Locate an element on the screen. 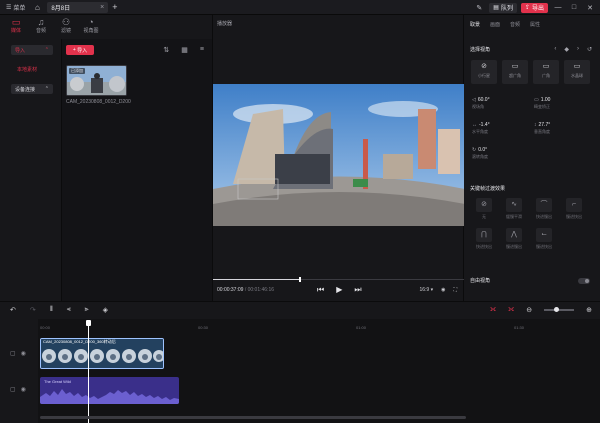 The height and width of the screenshot is (423, 600). edit-icon: ✎ is located at coordinates (479, 8).